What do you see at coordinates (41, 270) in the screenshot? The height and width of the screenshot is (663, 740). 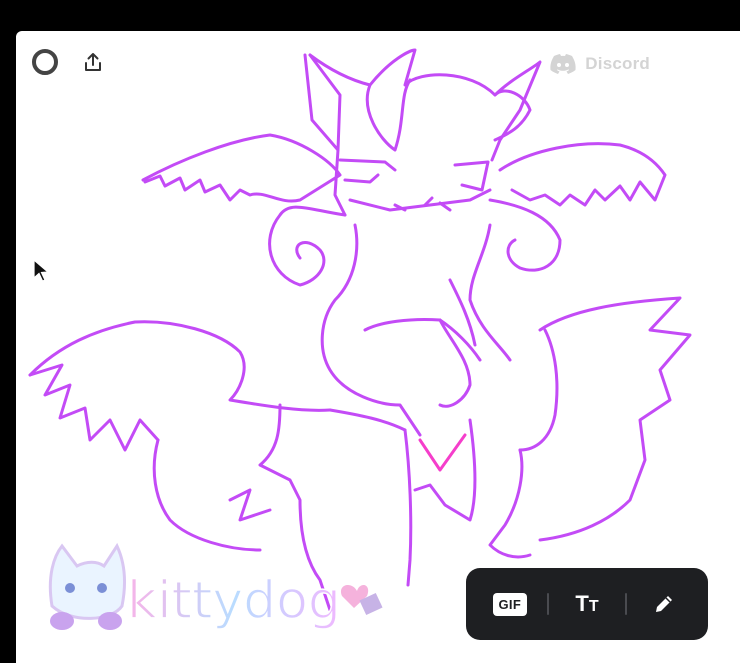 I see `mouse-cursor-icon` at bounding box center [41, 270].